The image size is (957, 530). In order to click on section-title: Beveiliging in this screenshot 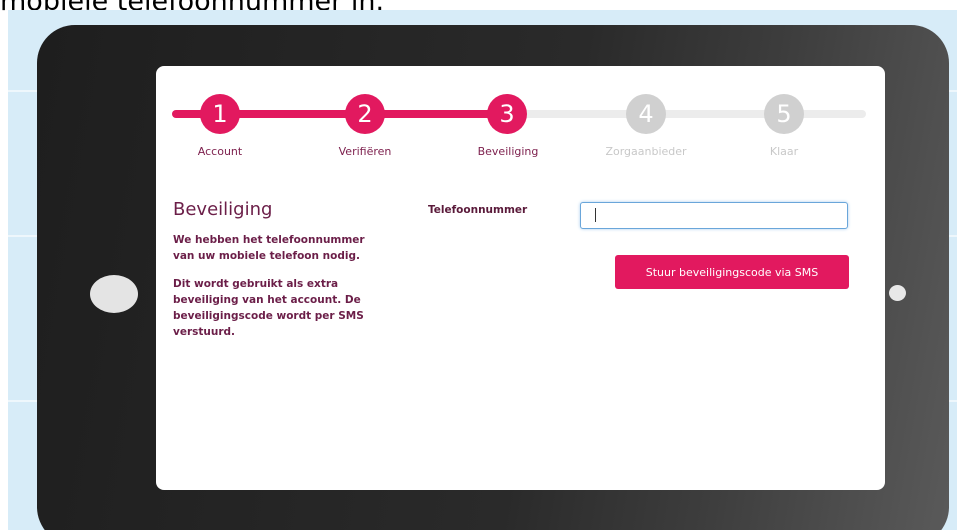, I will do `click(223, 209)`.